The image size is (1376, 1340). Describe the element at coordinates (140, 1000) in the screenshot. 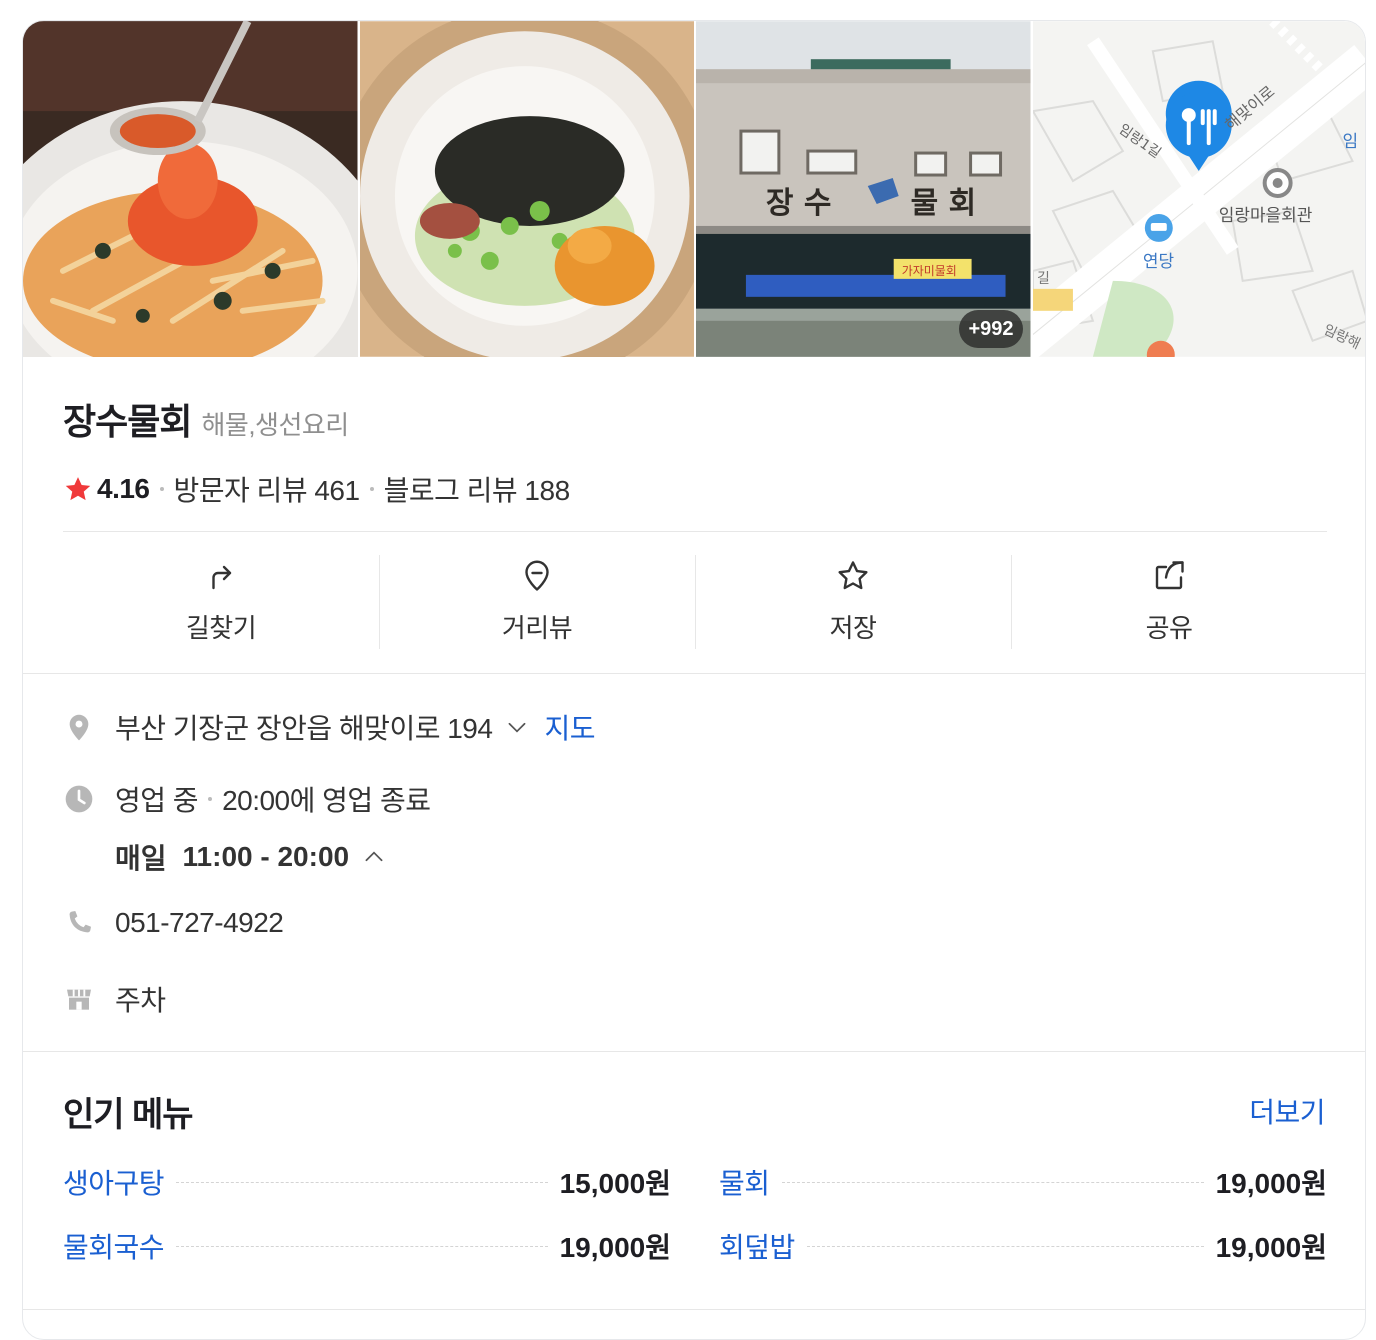

I see `parking-text: 주차` at that location.